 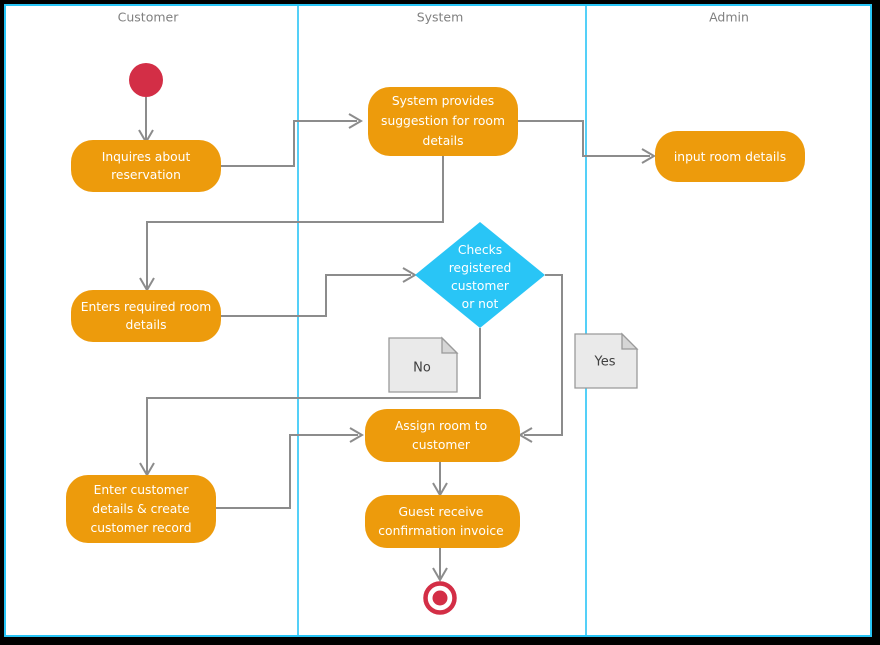 What do you see at coordinates (543, 355) in the screenshot?
I see `edge-check-yes-to-assign-room` at bounding box center [543, 355].